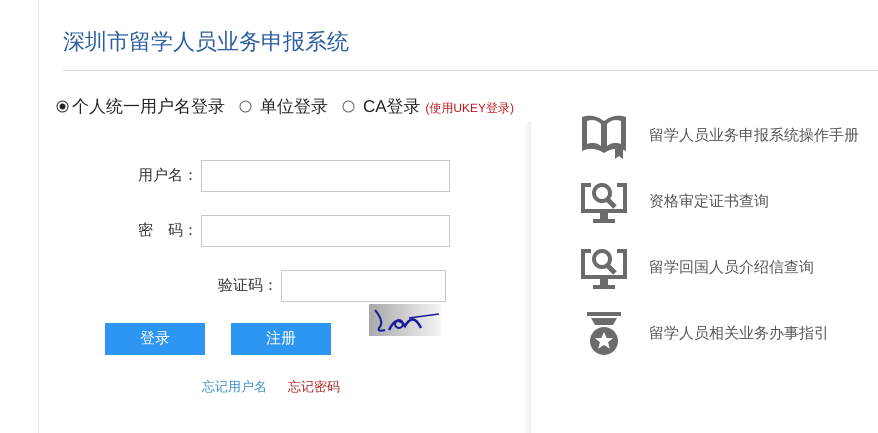 The image size is (878, 433). Describe the element at coordinates (294, 106) in the screenshot. I see `radio-label: 单位登录` at that location.